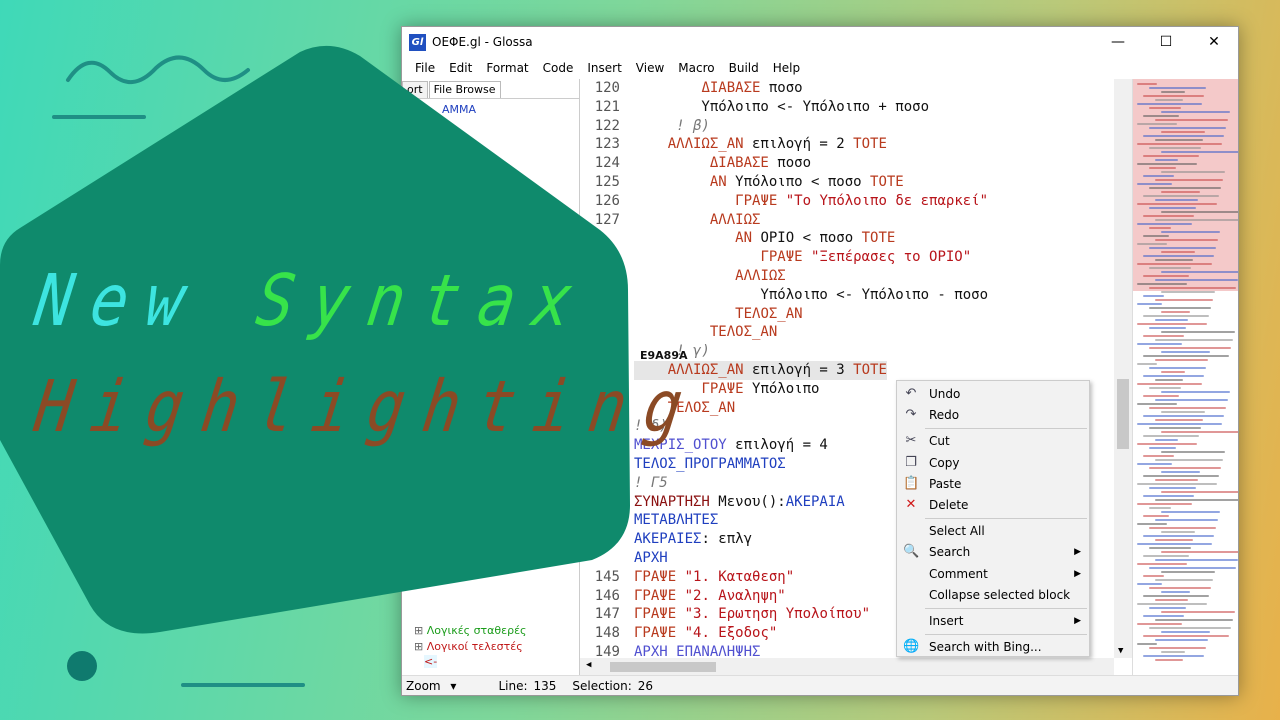 The height and width of the screenshot is (720, 1280). I want to click on context-menu-select-all: Select All, so click(993, 531).